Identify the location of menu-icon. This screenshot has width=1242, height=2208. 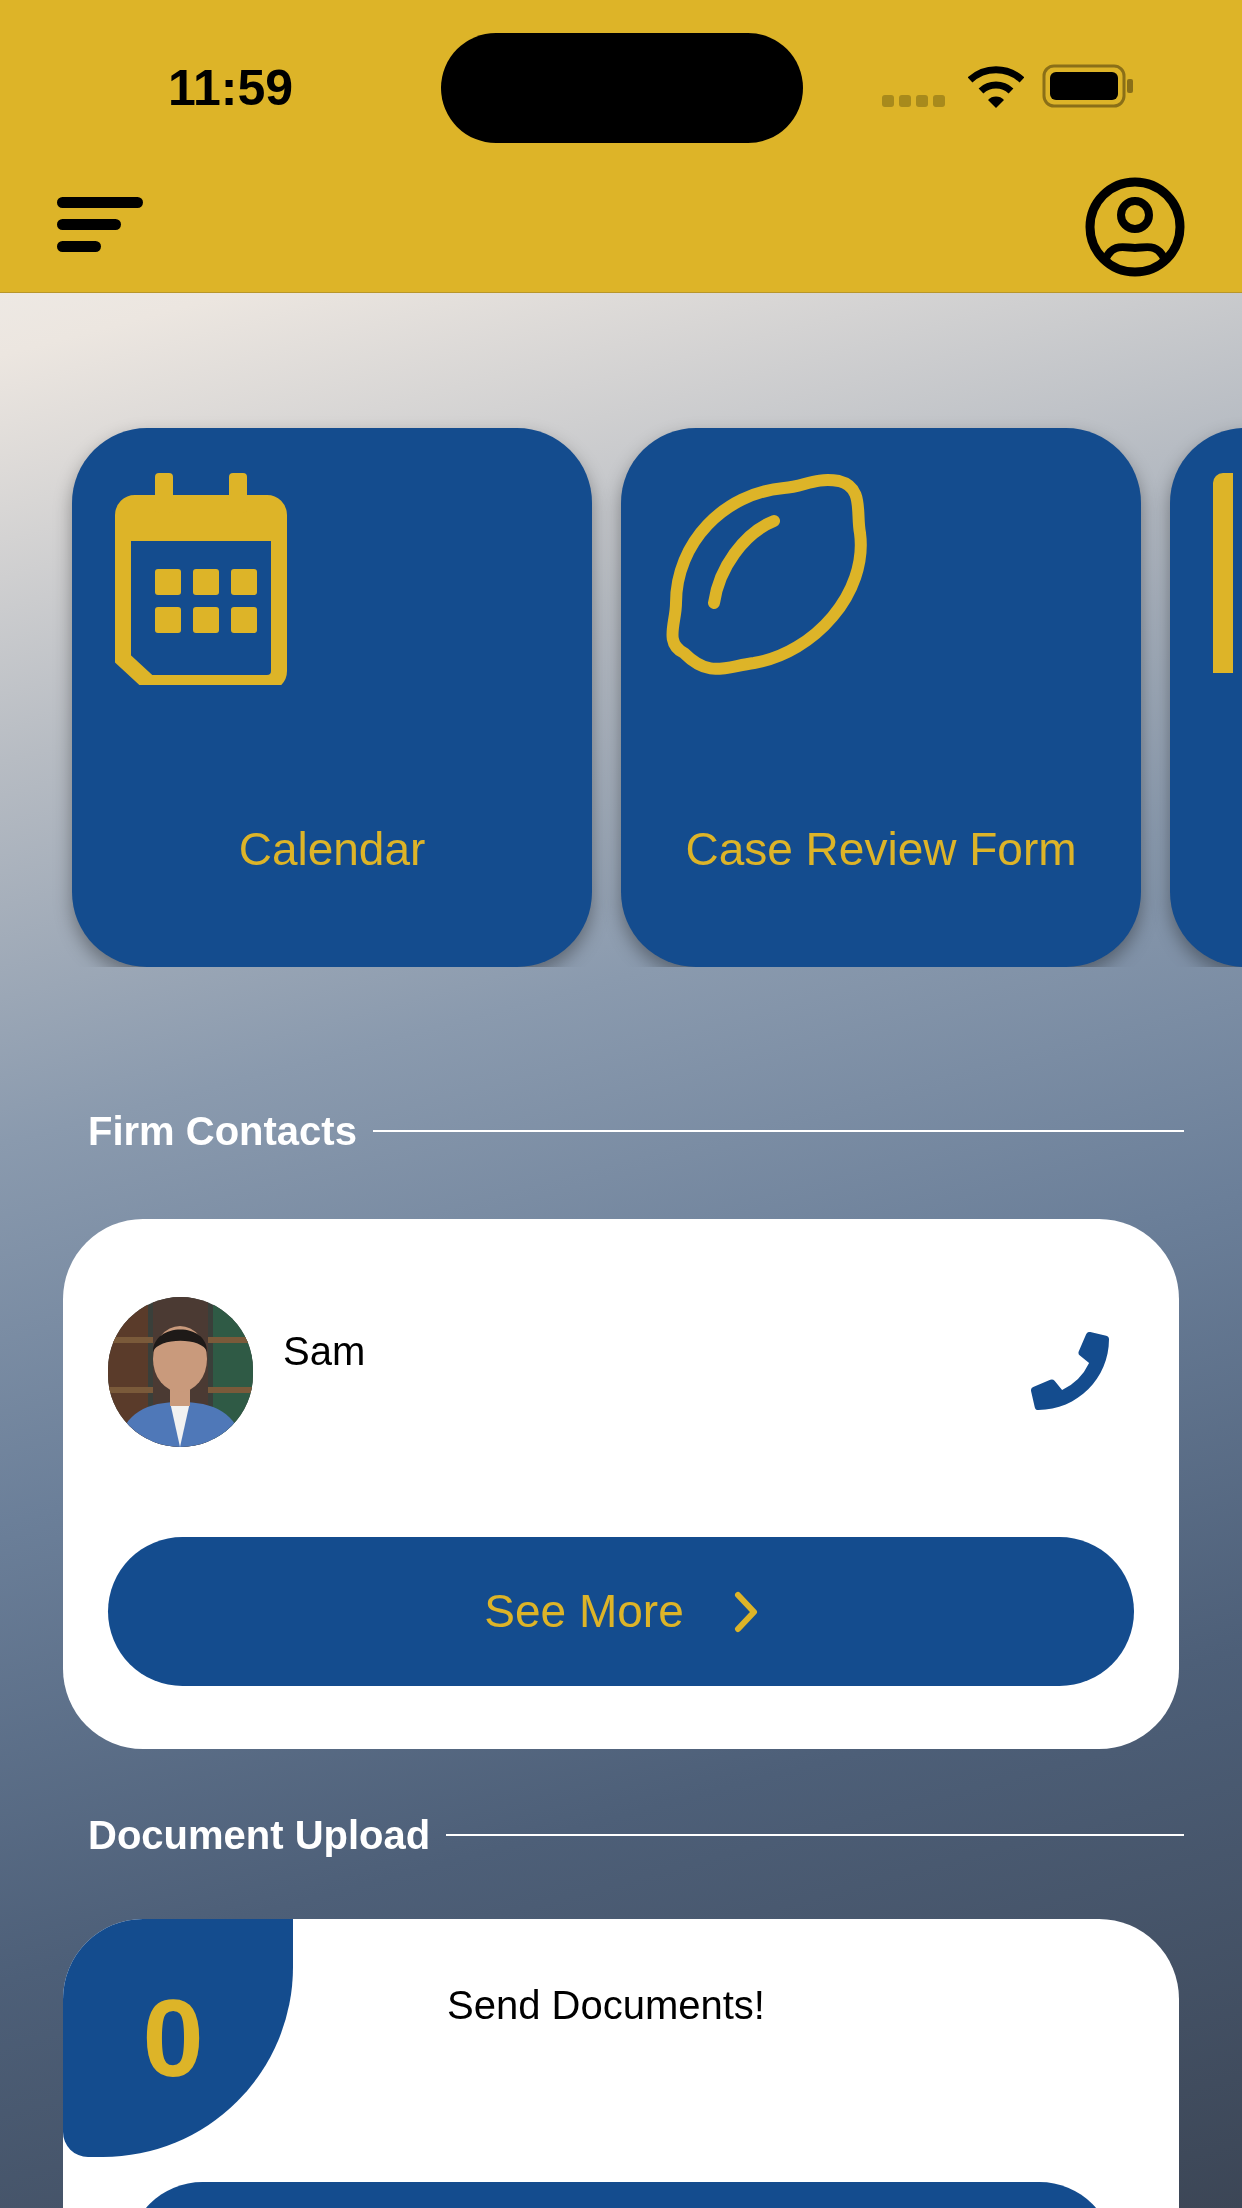
(100, 225).